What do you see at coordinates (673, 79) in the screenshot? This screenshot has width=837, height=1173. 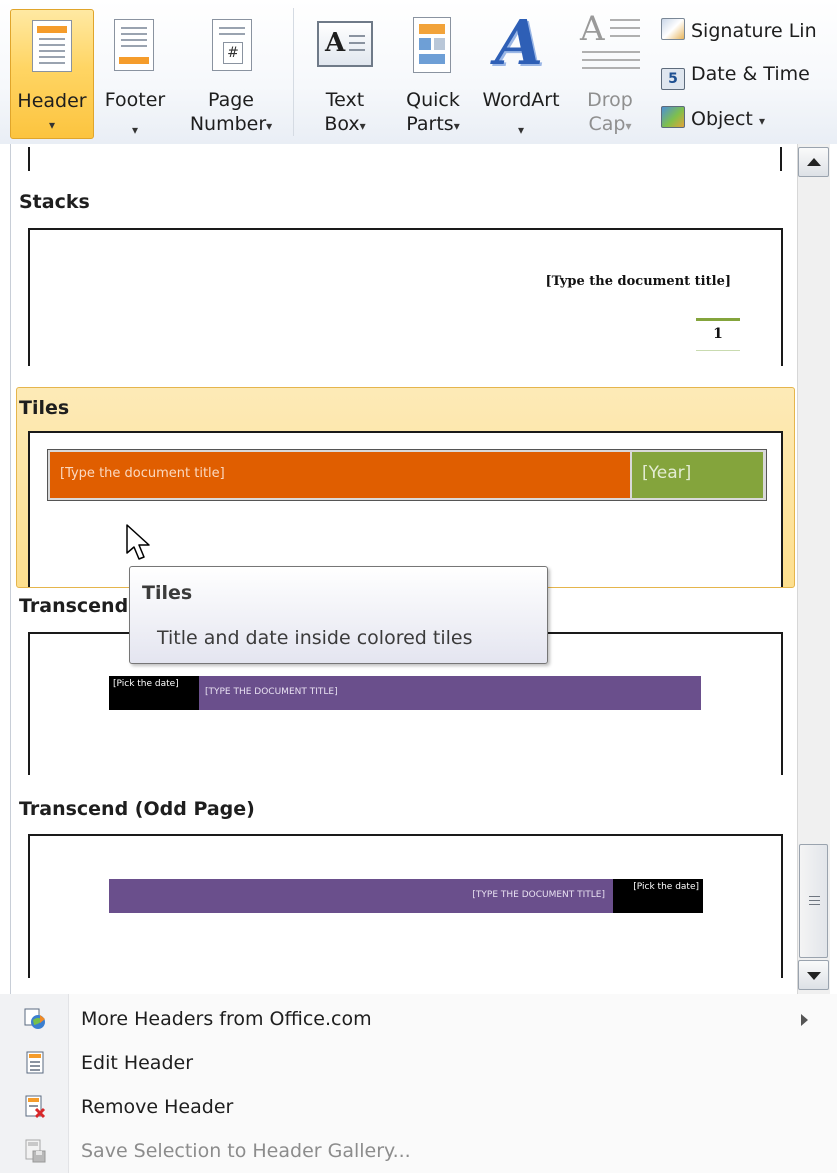 I see `date-time-icon: 5` at bounding box center [673, 79].